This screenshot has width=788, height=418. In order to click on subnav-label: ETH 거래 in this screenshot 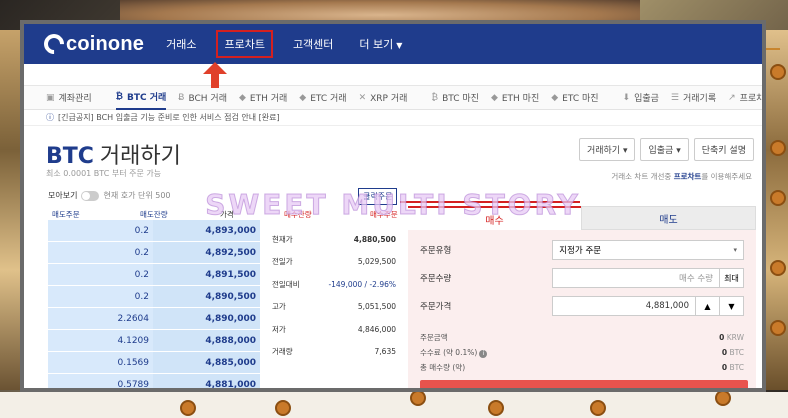, I will do `click(268, 99)`.